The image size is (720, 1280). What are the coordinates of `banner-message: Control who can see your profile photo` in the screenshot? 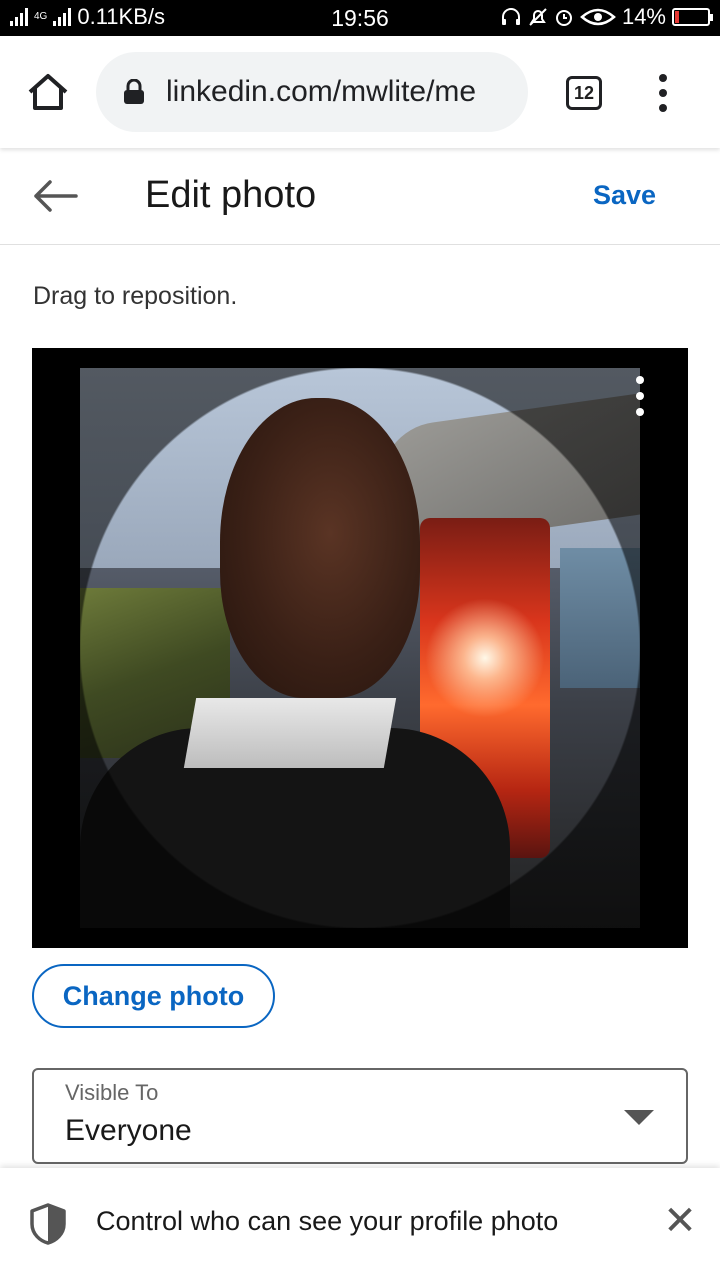 It's located at (327, 1221).